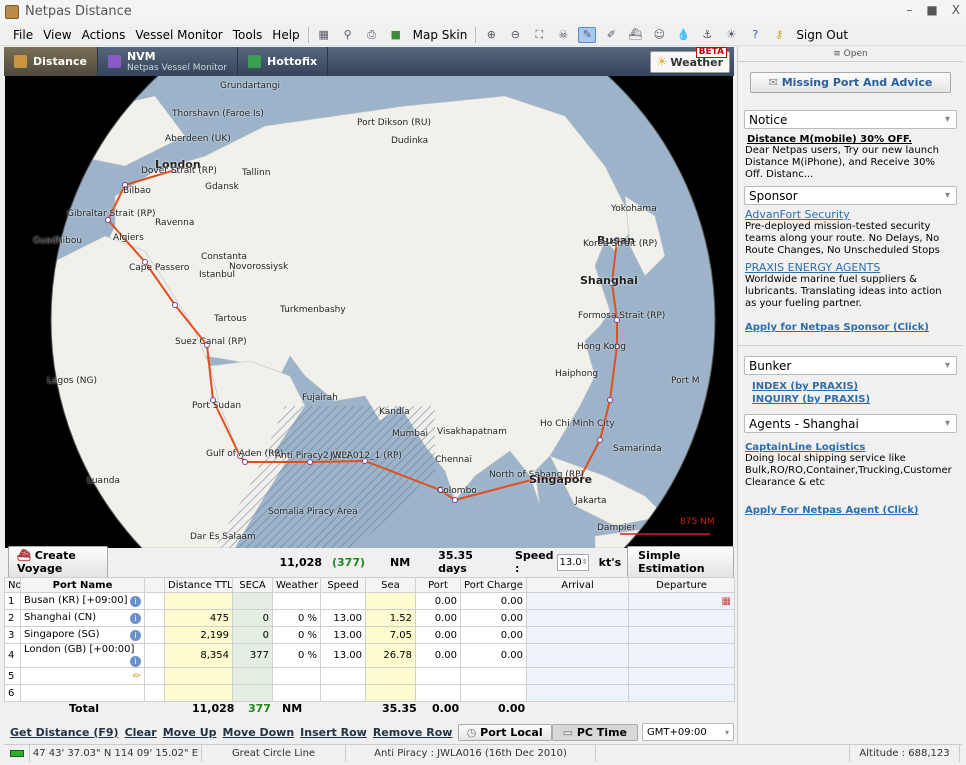 The height and width of the screenshot is (765, 966). Describe the element at coordinates (104, 35) in the screenshot. I see `menu-actions: Actions` at that location.